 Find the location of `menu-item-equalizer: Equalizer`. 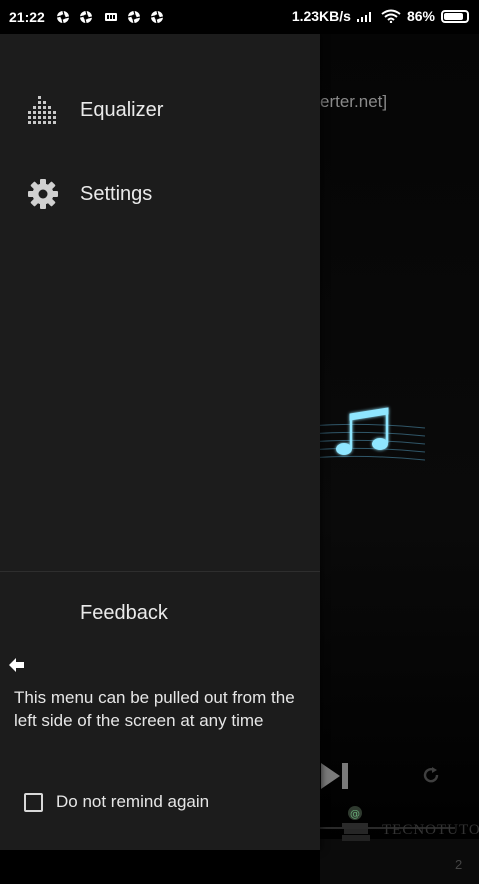

menu-item-equalizer: Equalizer is located at coordinates (160, 110).